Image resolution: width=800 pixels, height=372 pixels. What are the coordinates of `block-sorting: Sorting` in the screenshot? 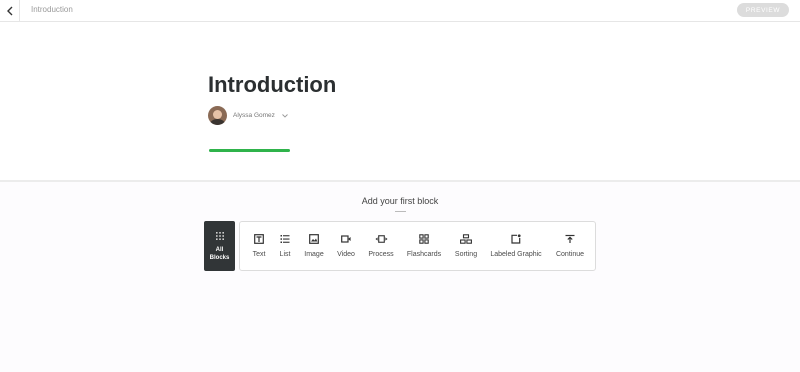 It's located at (466, 246).